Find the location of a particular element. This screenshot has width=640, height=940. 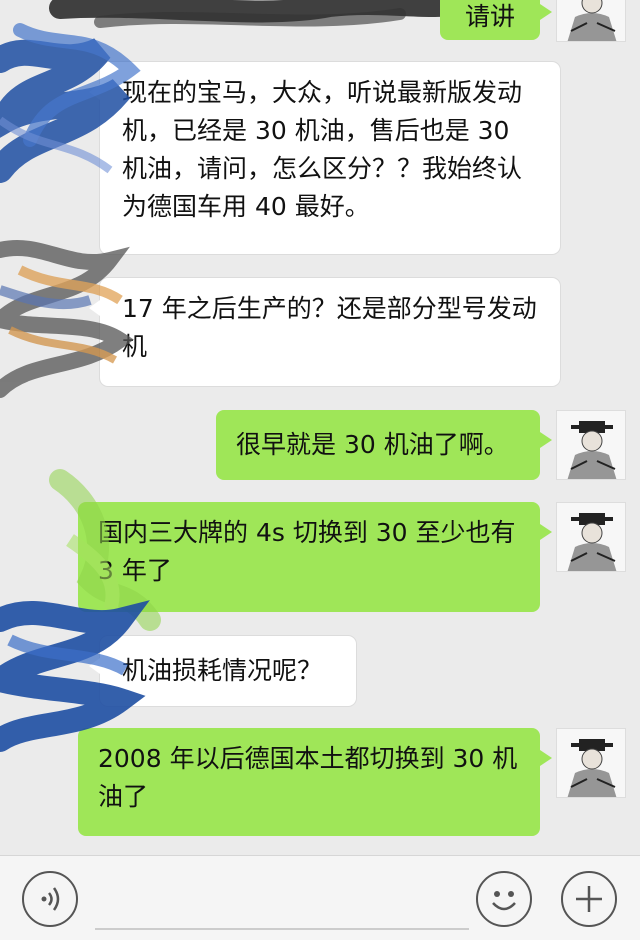

message-bubble-incoming: 机油损耗情况呢？ is located at coordinates (222, 671).